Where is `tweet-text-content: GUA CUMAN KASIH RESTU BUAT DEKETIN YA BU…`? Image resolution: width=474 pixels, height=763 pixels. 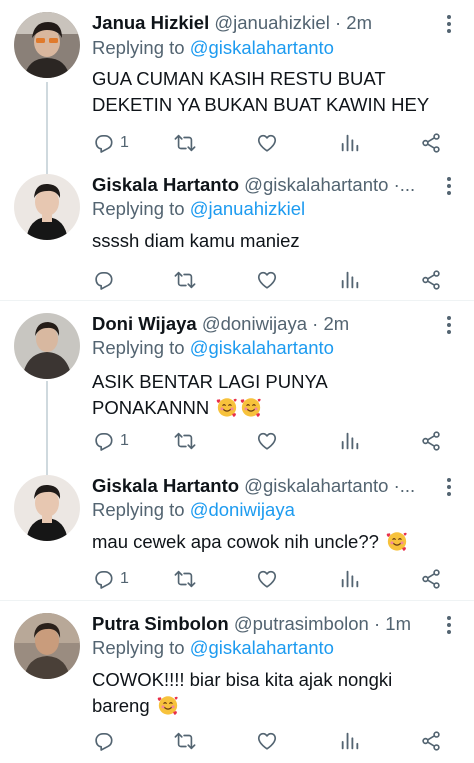
tweet-text-content: GUA CUMAN KASIH RESTU BUAT DEKETIN YA BU… is located at coordinates (261, 91).